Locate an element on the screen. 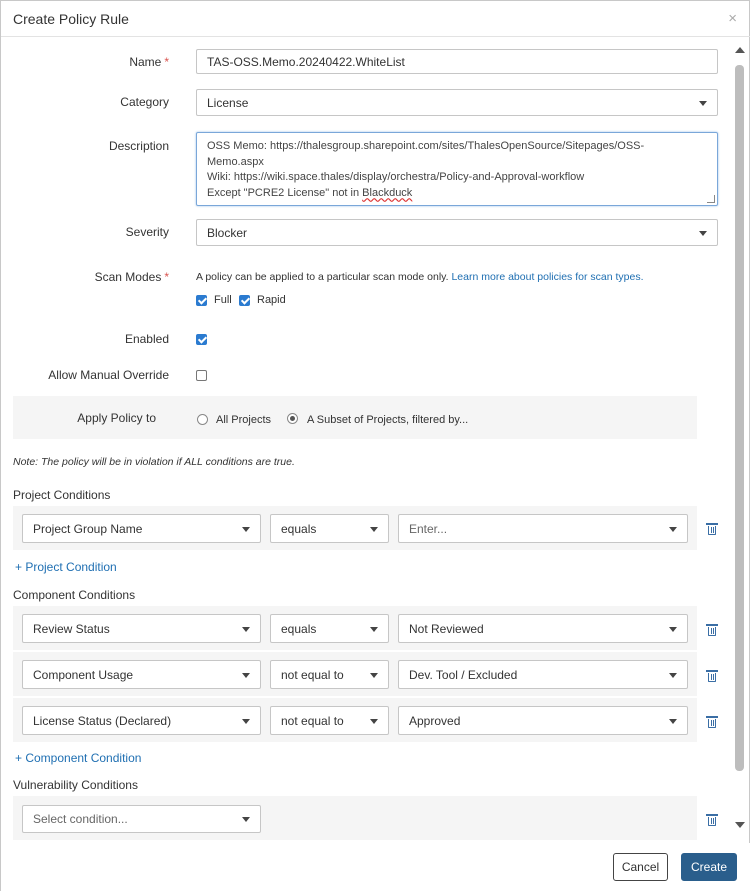 This screenshot has width=750, height=891. scan-mode-rapid-label: Rapid is located at coordinates (271, 300).